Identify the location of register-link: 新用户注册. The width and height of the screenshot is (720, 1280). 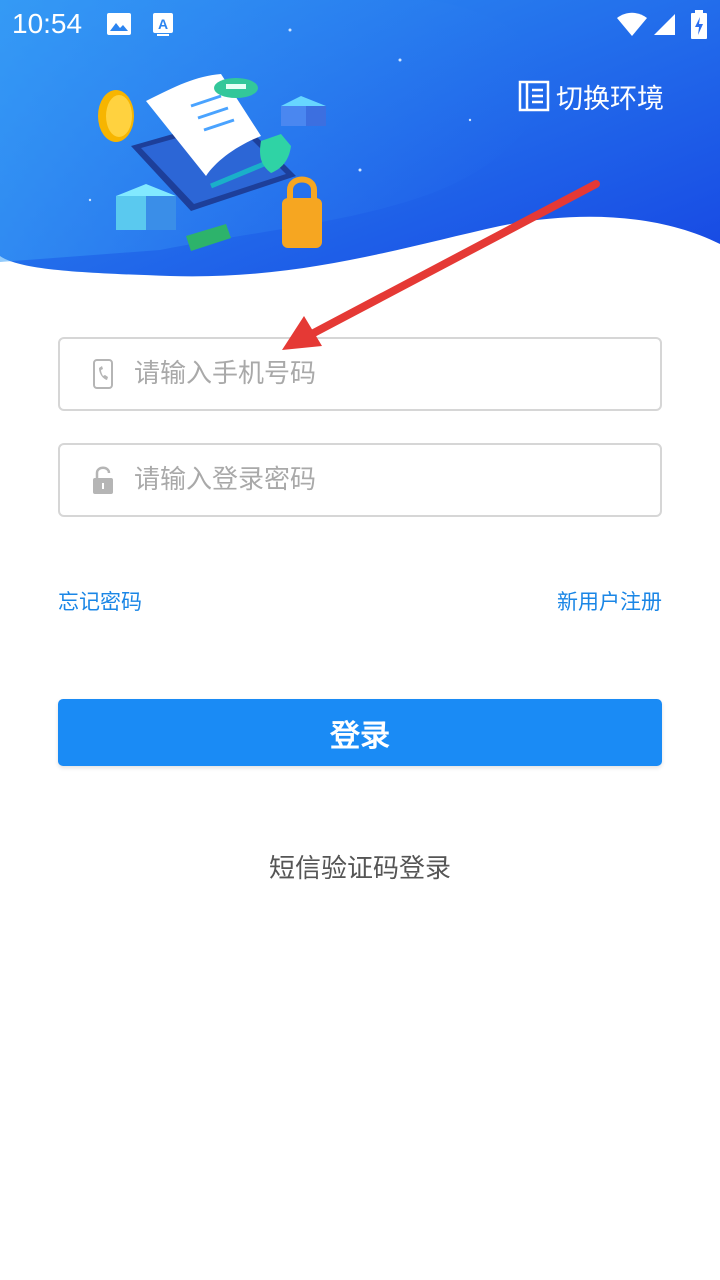
(609, 601).